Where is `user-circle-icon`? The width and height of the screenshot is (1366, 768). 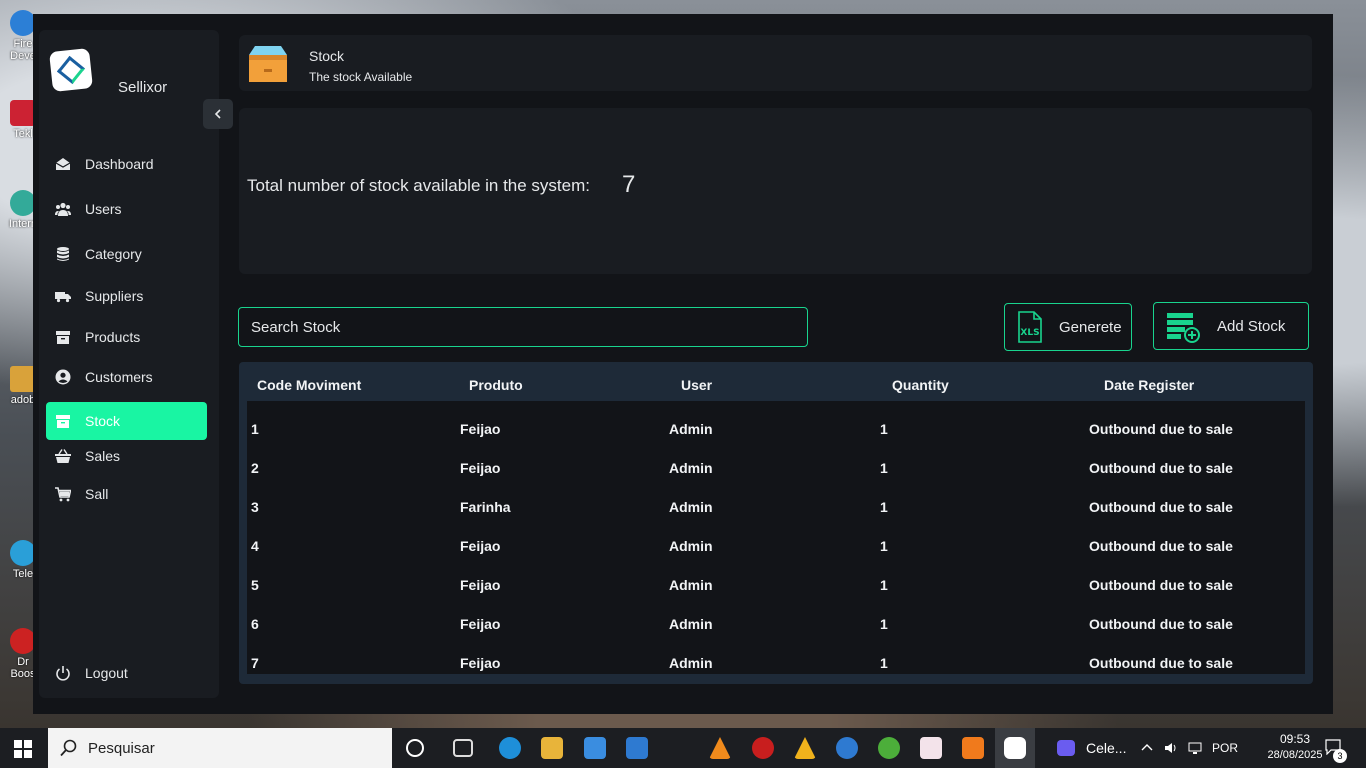
user-circle-icon is located at coordinates (63, 377).